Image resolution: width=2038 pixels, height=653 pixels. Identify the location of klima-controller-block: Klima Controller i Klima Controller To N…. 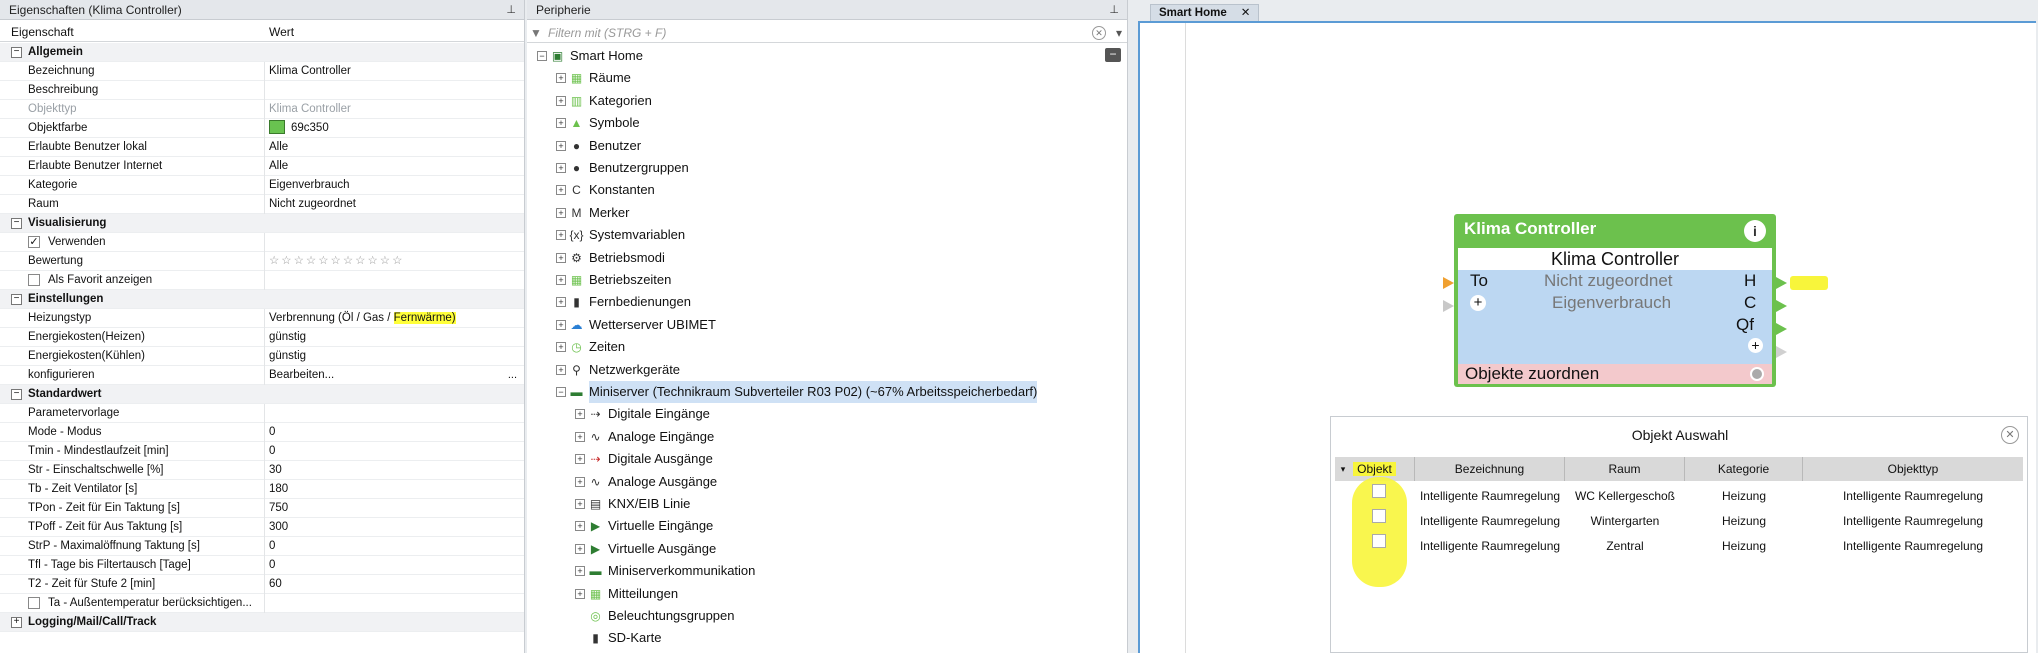
(1615, 300).